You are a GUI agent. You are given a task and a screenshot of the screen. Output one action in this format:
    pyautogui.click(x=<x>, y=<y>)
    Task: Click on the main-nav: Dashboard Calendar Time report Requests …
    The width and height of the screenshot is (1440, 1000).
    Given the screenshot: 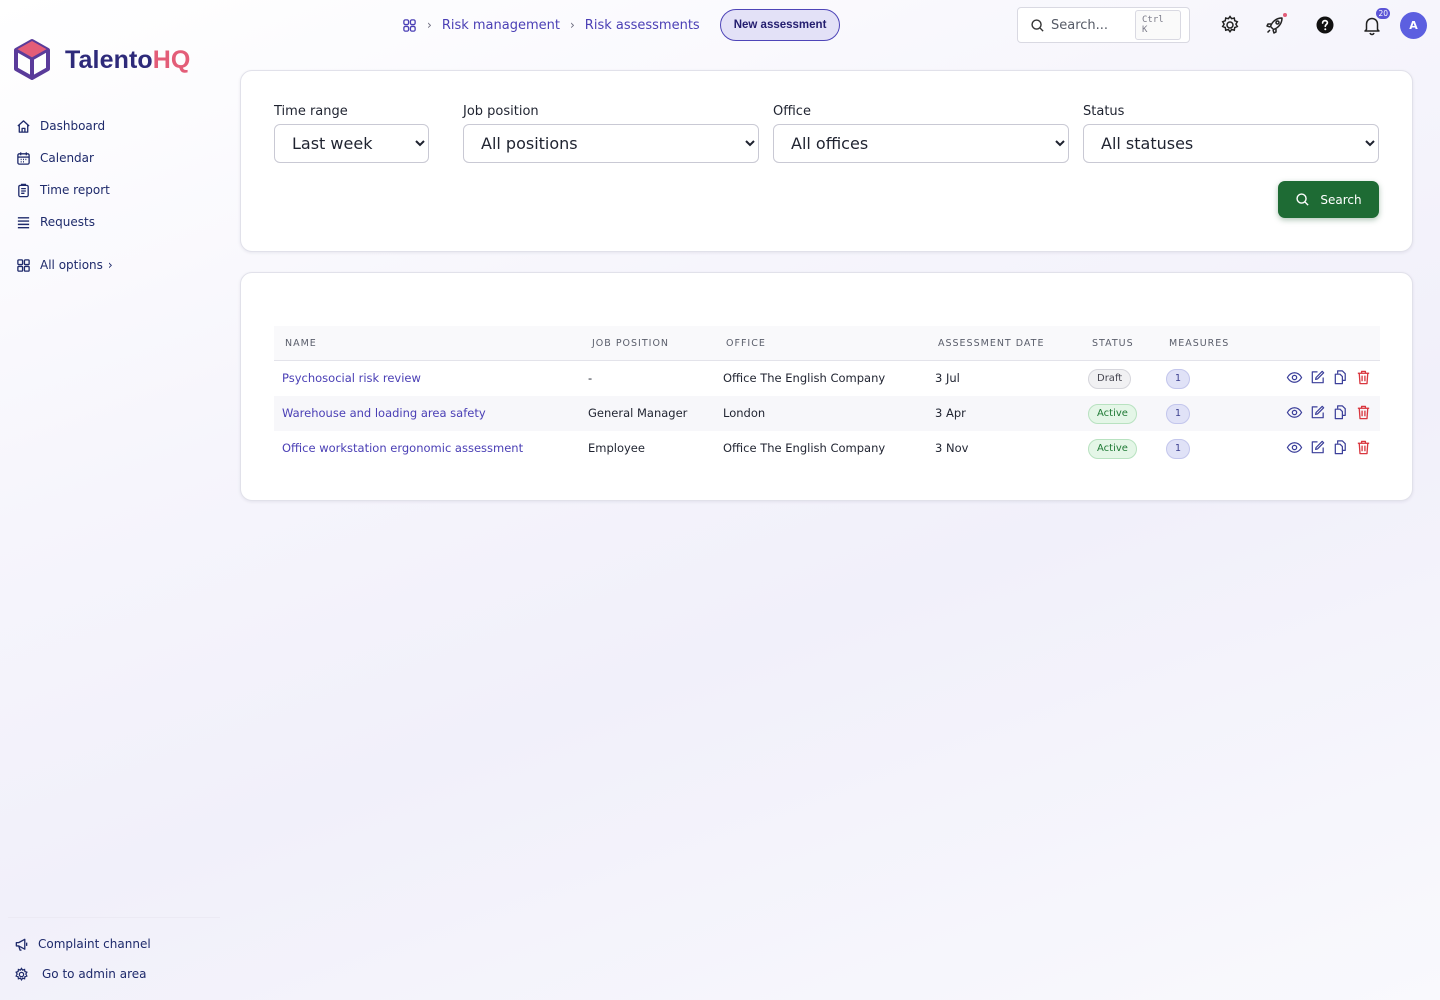 What is the action you would take?
    pyautogui.click(x=116, y=195)
    